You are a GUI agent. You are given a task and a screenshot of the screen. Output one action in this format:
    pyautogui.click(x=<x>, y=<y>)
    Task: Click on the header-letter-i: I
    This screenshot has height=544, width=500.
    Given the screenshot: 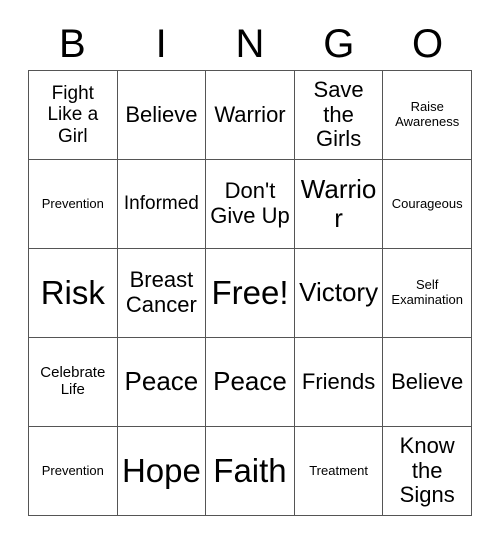 What is the action you would take?
    pyautogui.click(x=161, y=44)
    